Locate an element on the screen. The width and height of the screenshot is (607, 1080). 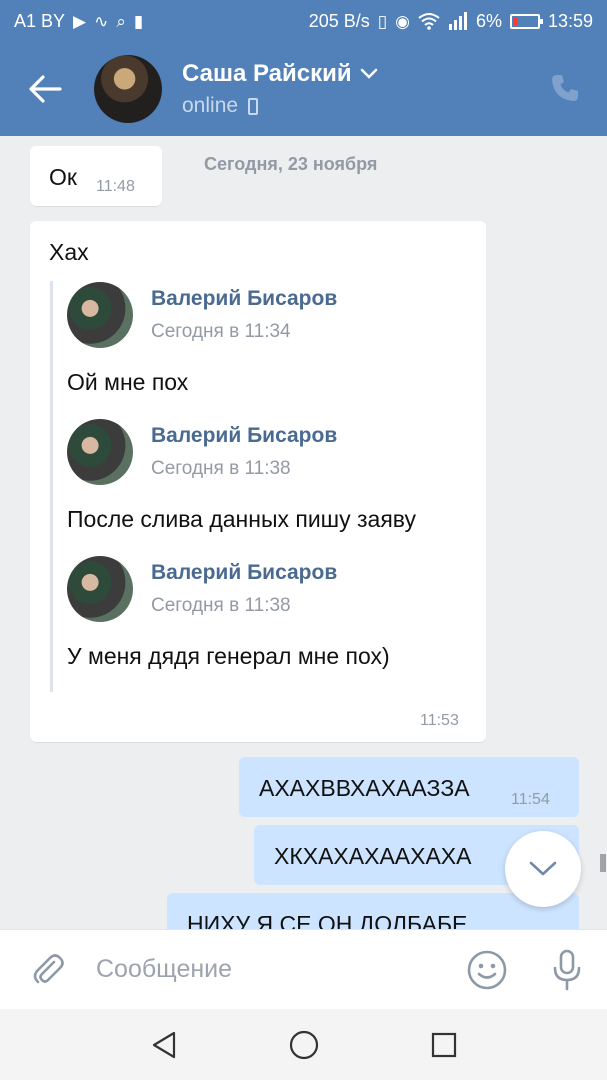
message-text: АХАХВВХАХААЗЗА is located at coordinates (364, 788).